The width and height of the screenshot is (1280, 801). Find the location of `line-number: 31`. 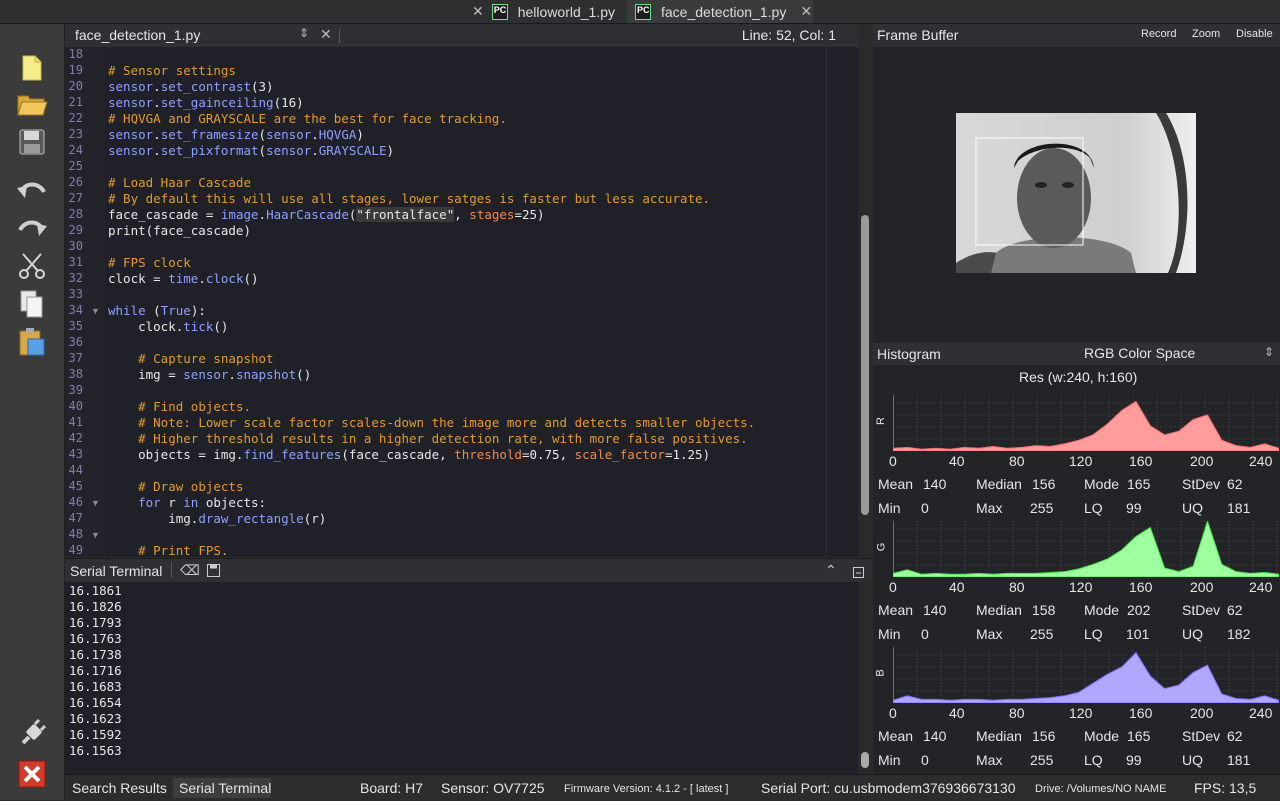

line-number: 31 is located at coordinates (75, 262).